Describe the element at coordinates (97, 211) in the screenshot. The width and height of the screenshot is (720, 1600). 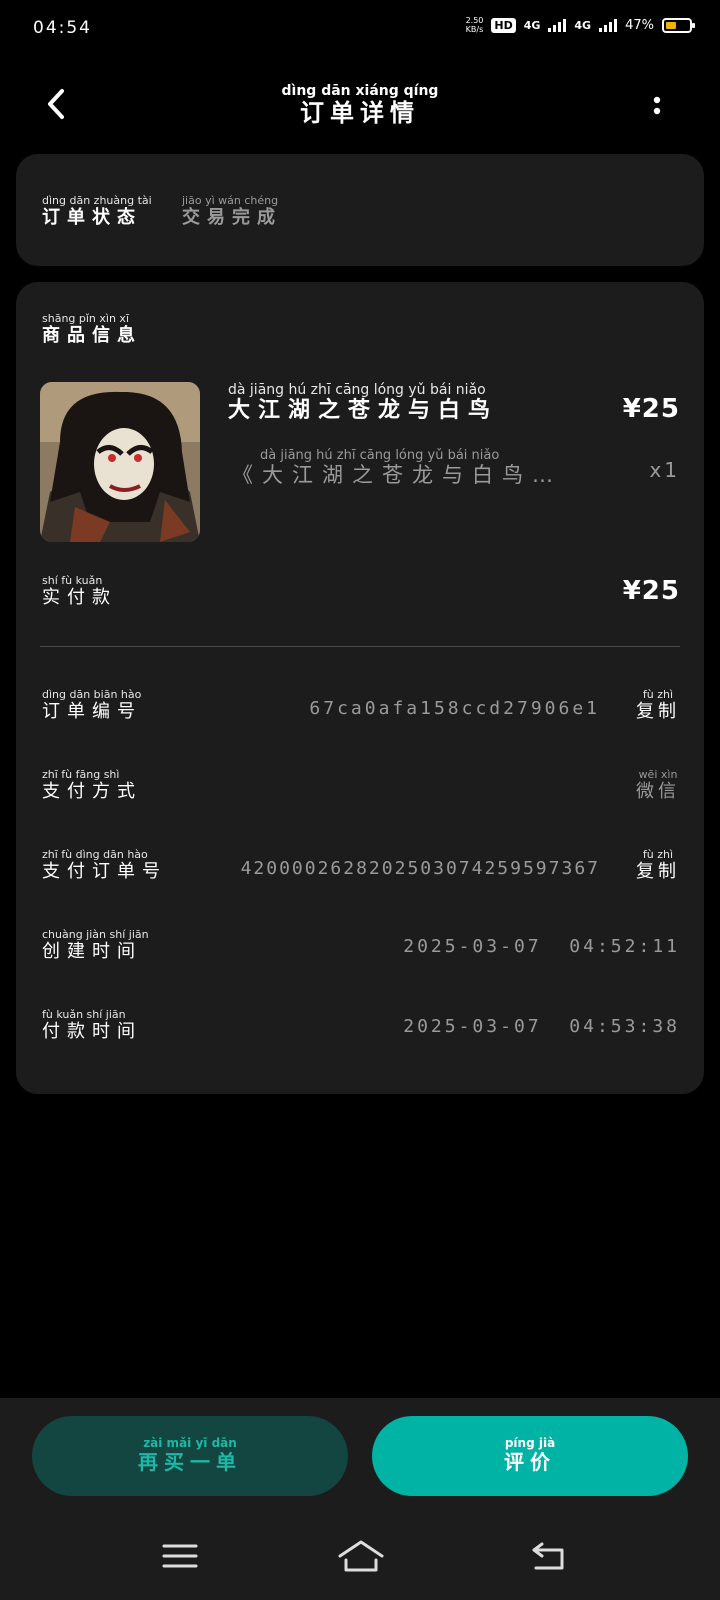
I see `order-status-label: dìng dān zhuàng tài 订单状态` at that location.